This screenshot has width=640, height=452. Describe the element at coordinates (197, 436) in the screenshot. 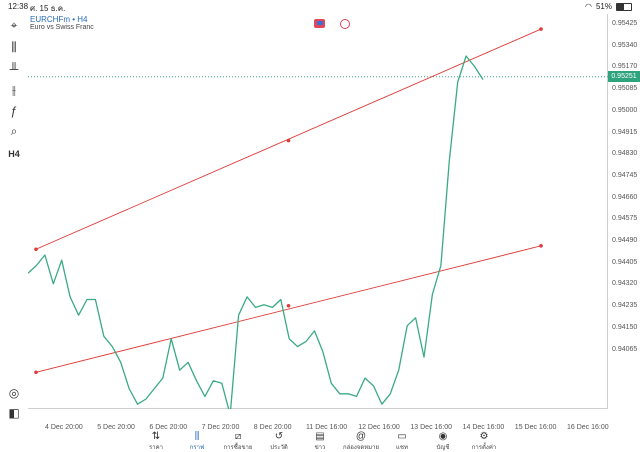

I see `nav-icon: ⫼` at that location.